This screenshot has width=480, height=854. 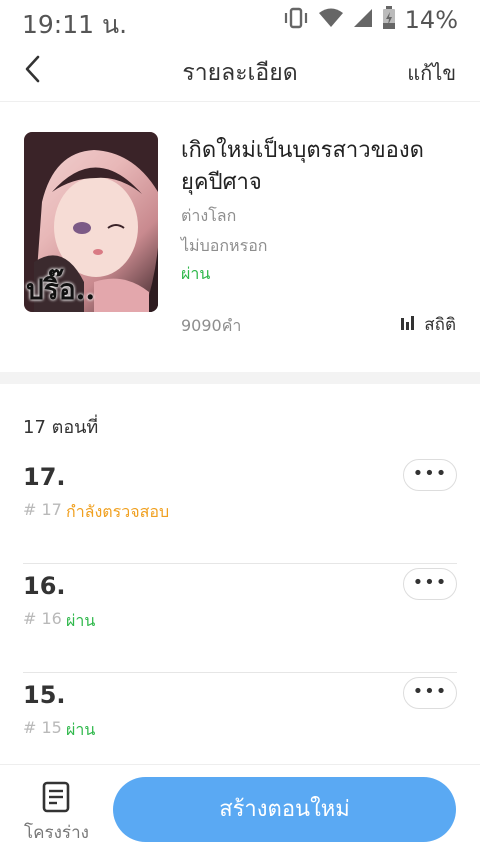 I want to click on cover-caption: ปริ๊อ.., so click(x=61, y=289).